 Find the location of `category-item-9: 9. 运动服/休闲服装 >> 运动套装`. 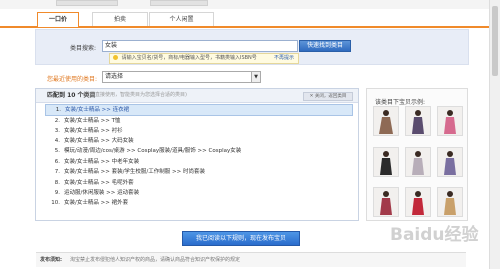

category-item-9: 9. 运动服/休闲服装 >> 运动套装 is located at coordinates (198, 193).